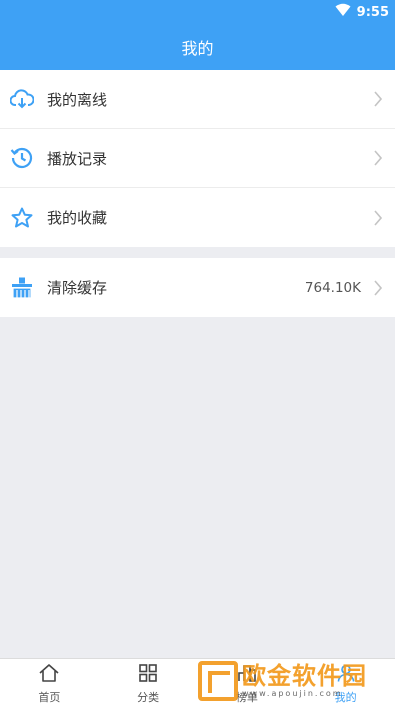 The height and width of the screenshot is (708, 395). I want to click on cache-group: 清除缓存 764.10K, so click(197, 287).